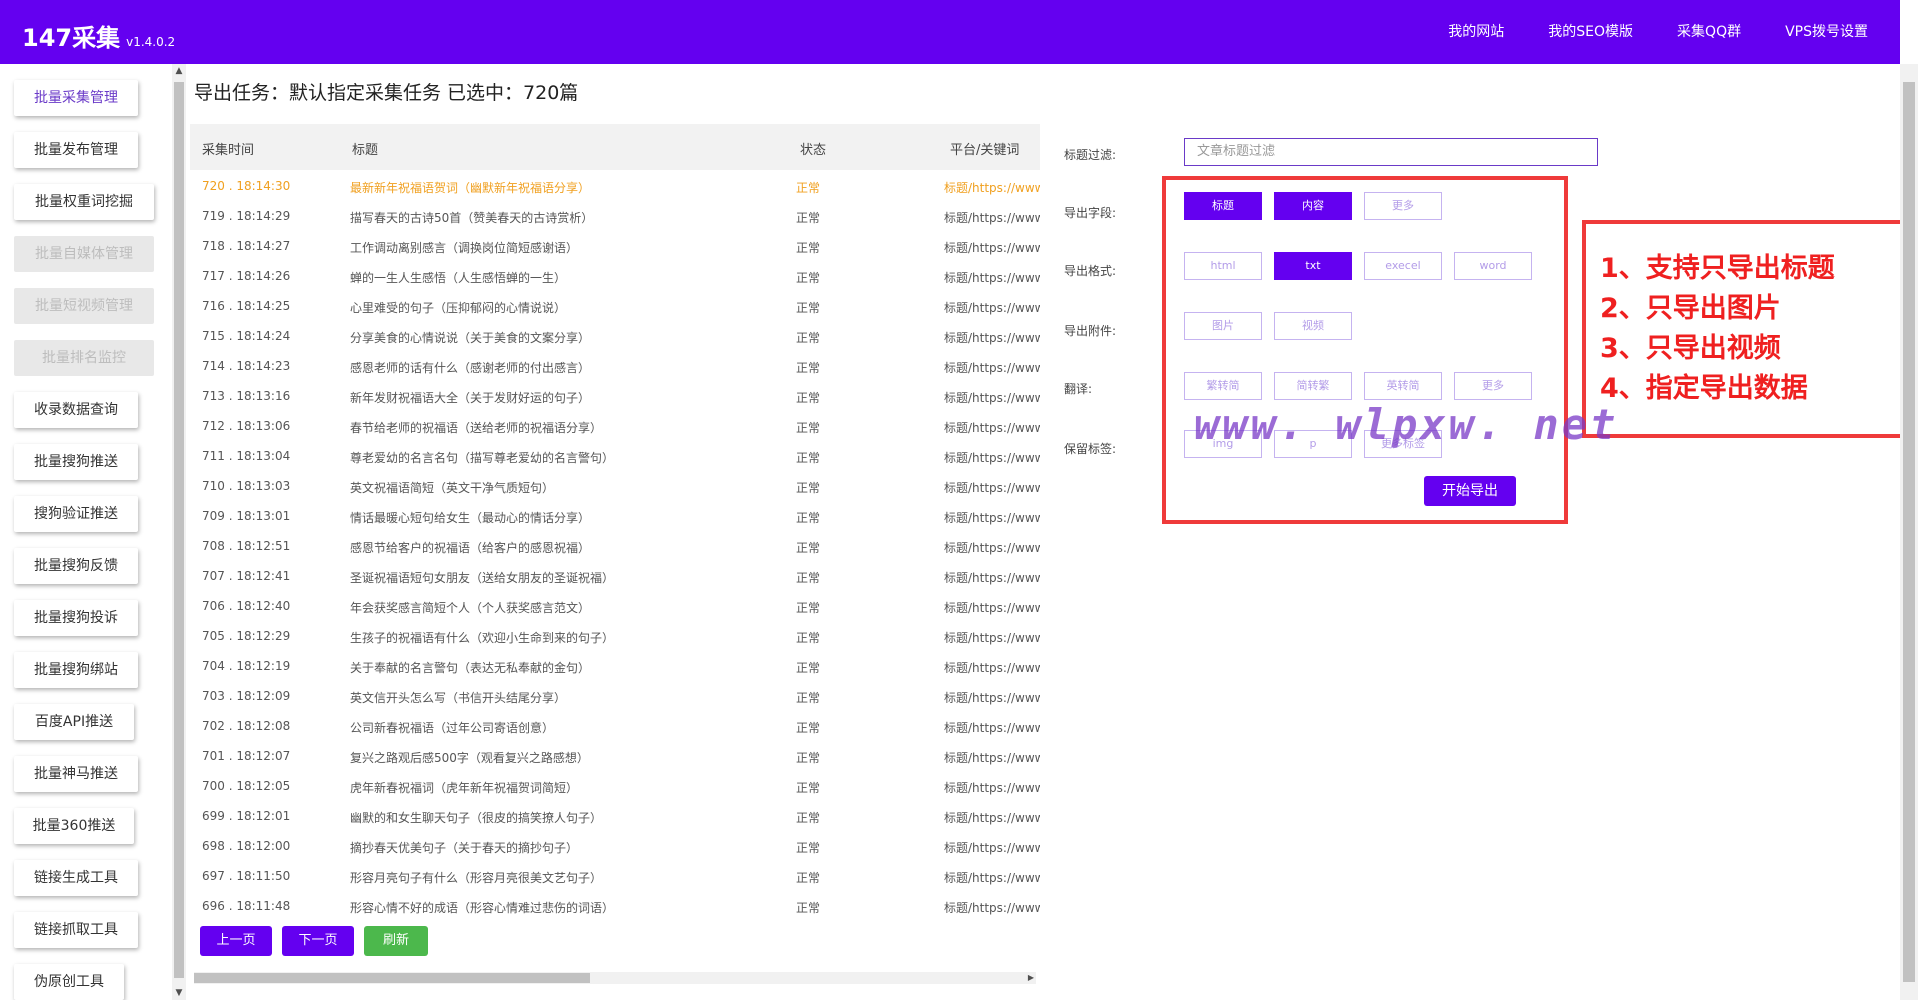 Image resolution: width=1918 pixels, height=1000 pixels. I want to click on row-time: 698 . 18:12:00, so click(246, 846).